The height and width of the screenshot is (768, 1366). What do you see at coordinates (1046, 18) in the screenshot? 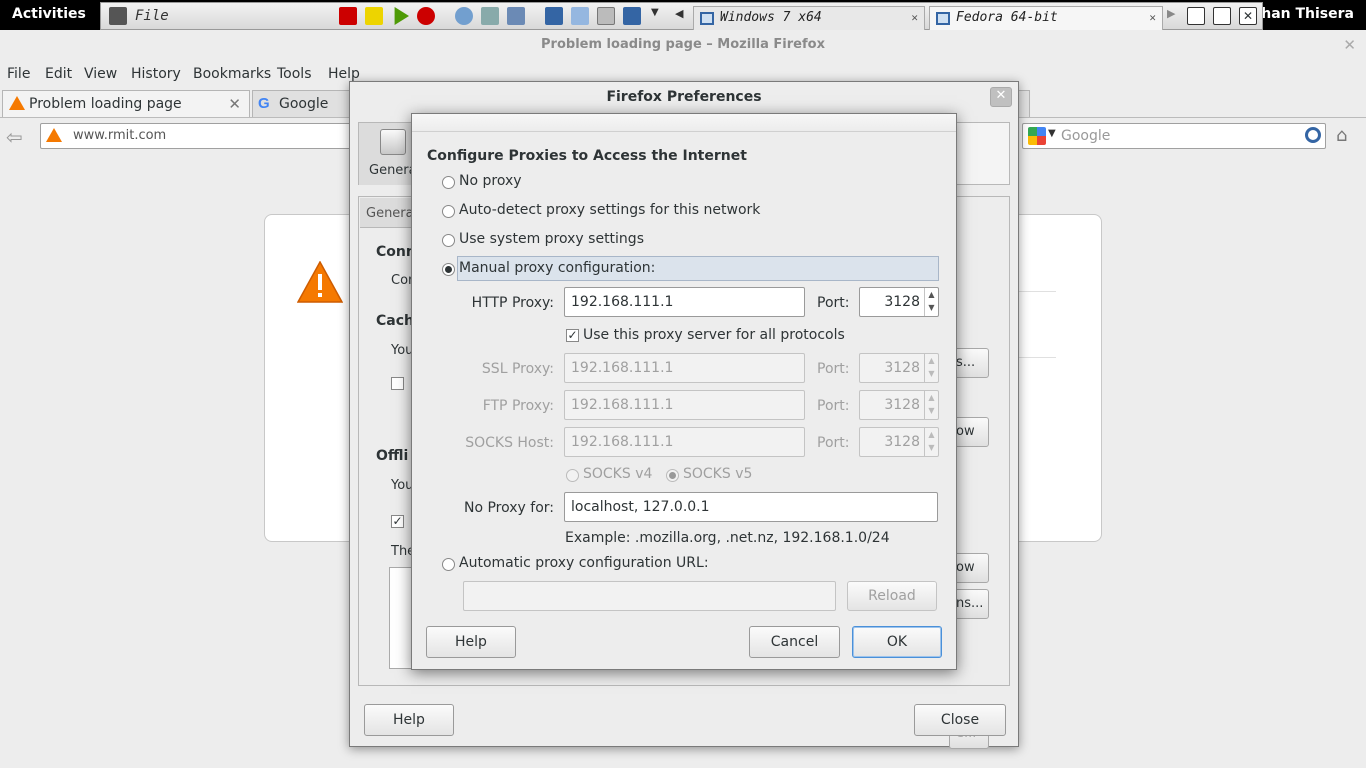
I see `vm-tab-fedora: Fedora 64-bit ✕` at bounding box center [1046, 18].